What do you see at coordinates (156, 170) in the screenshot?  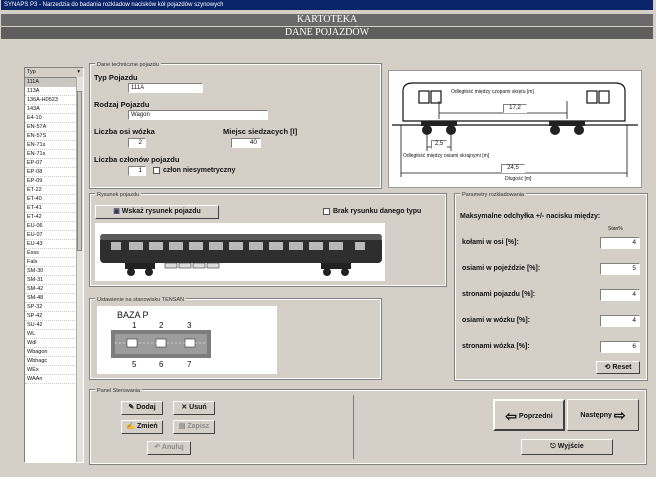 I see `asymmetric-checkbox` at bounding box center [156, 170].